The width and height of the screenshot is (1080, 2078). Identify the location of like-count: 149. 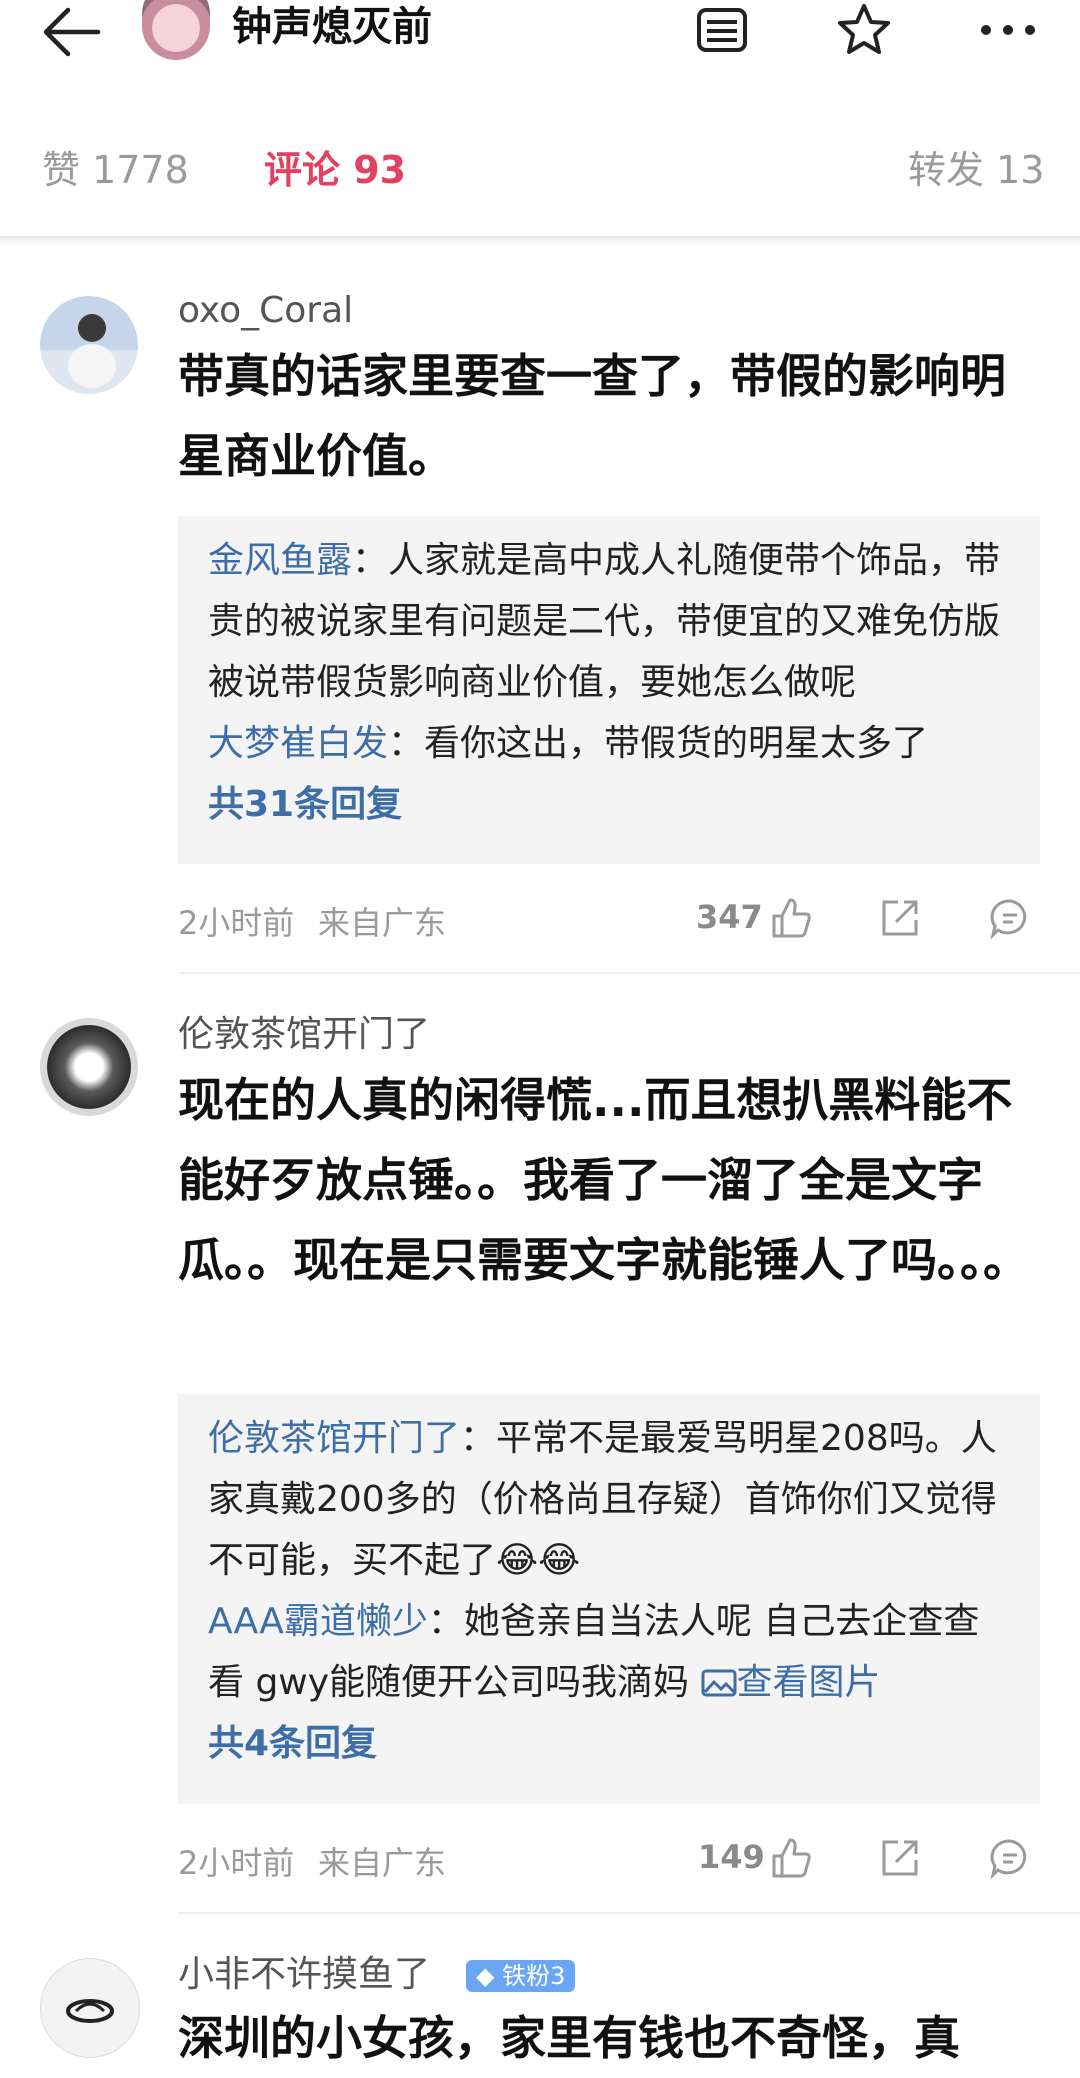
(731, 1857).